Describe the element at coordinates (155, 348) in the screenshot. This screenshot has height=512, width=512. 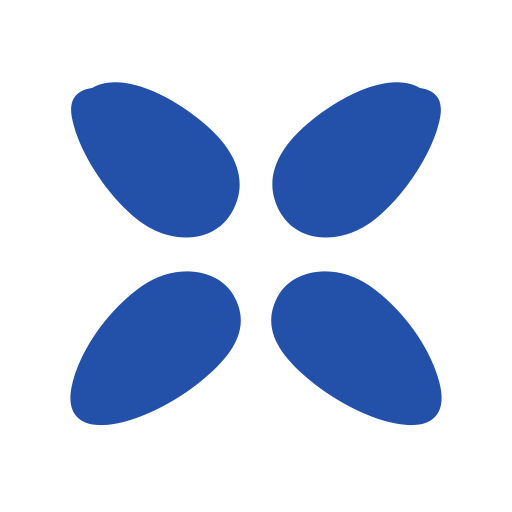
I see `petal-bottom-left` at that location.